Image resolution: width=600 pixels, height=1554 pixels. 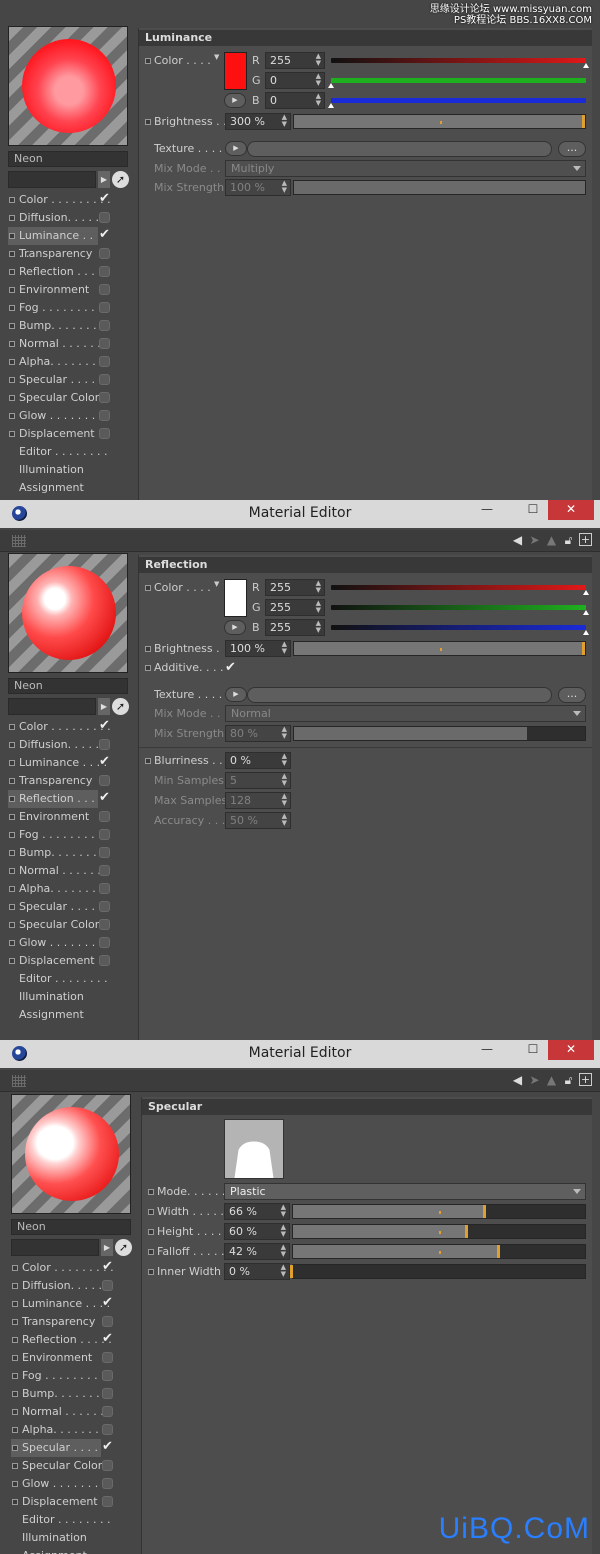 What do you see at coordinates (551, 540) in the screenshot?
I see `up-arrow-icon: ▲` at bounding box center [551, 540].